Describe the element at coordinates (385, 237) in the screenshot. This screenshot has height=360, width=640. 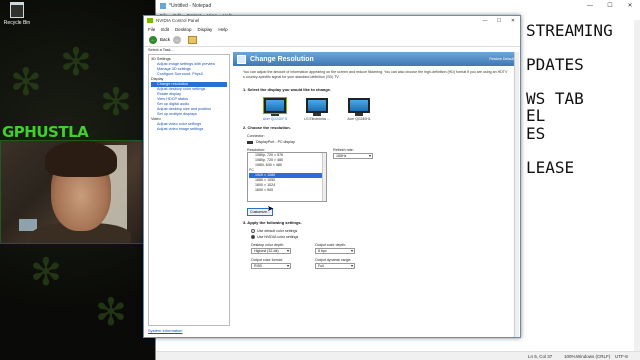
I see `radio-nvidia-color: Use NVIDIA color settings` at that location.